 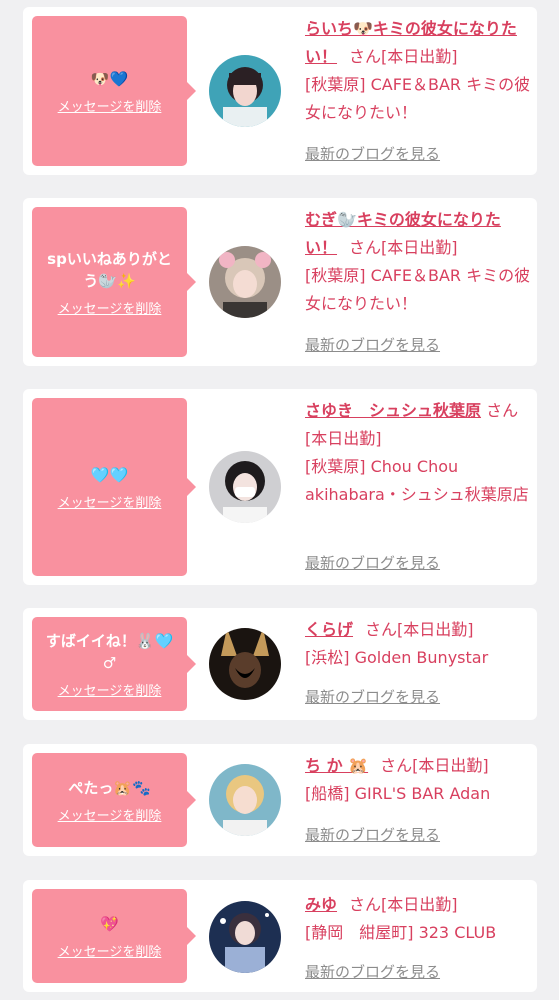 What do you see at coordinates (109, 78) in the screenshot?
I see `message-text: 🐶💙` at bounding box center [109, 78].